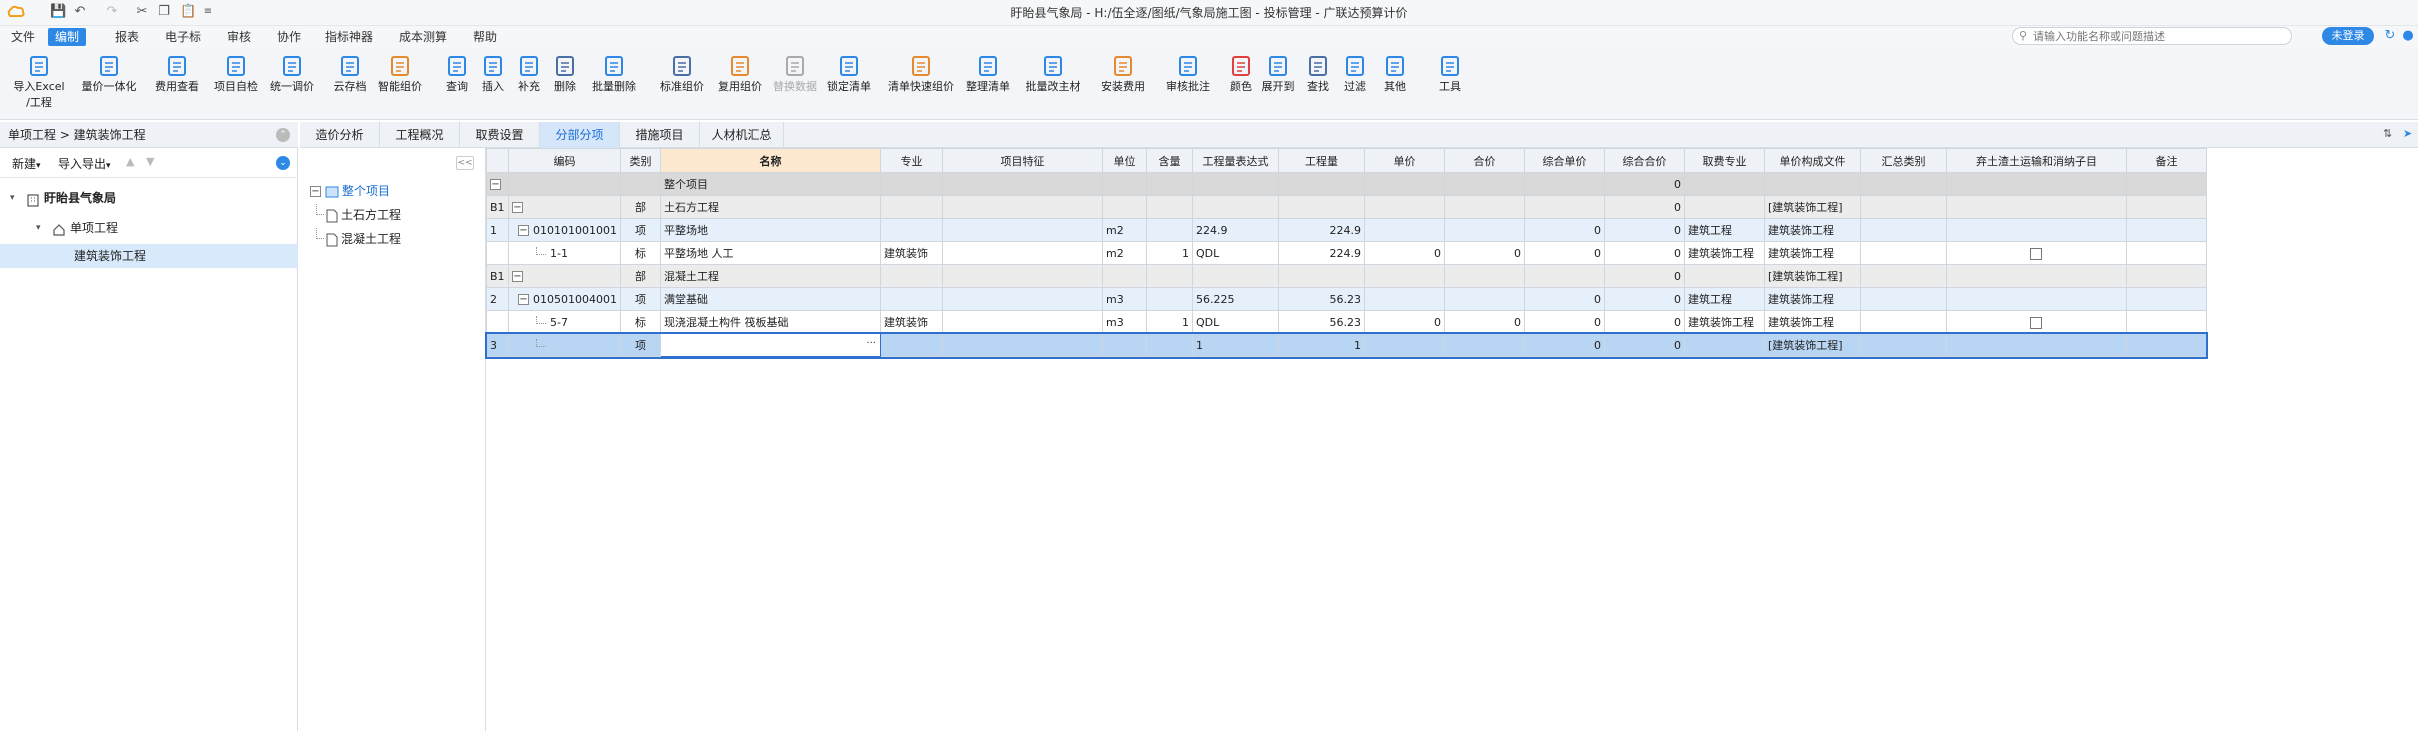  What do you see at coordinates (67, 37) in the screenshot?
I see `menu-edit: 编制` at bounding box center [67, 37].